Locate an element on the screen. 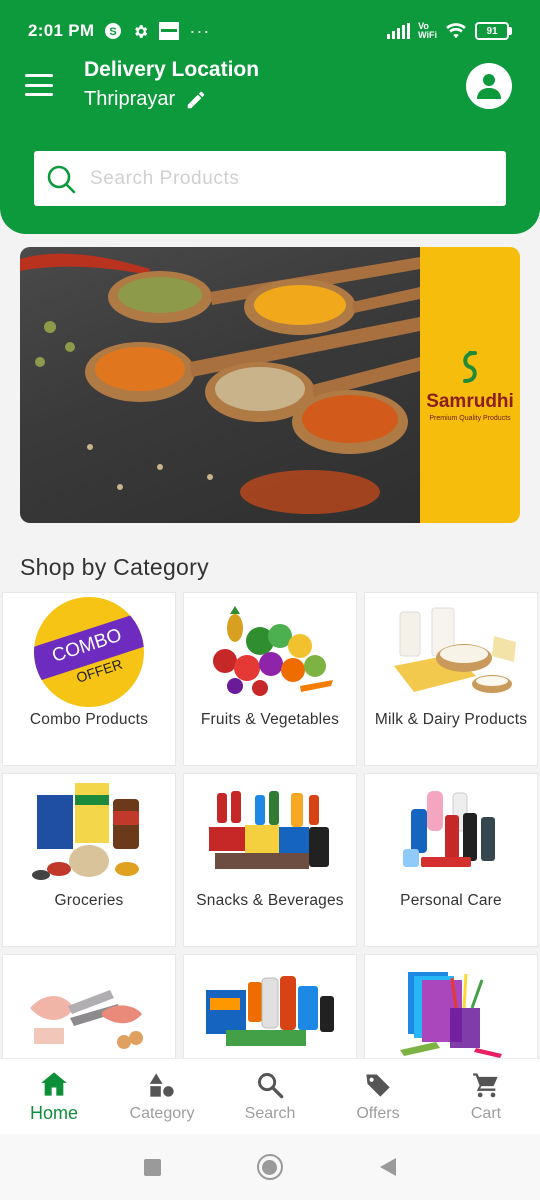 The height and width of the screenshot is (1200, 540). delivery-location-title: Delivery Location is located at coordinates (172, 69).